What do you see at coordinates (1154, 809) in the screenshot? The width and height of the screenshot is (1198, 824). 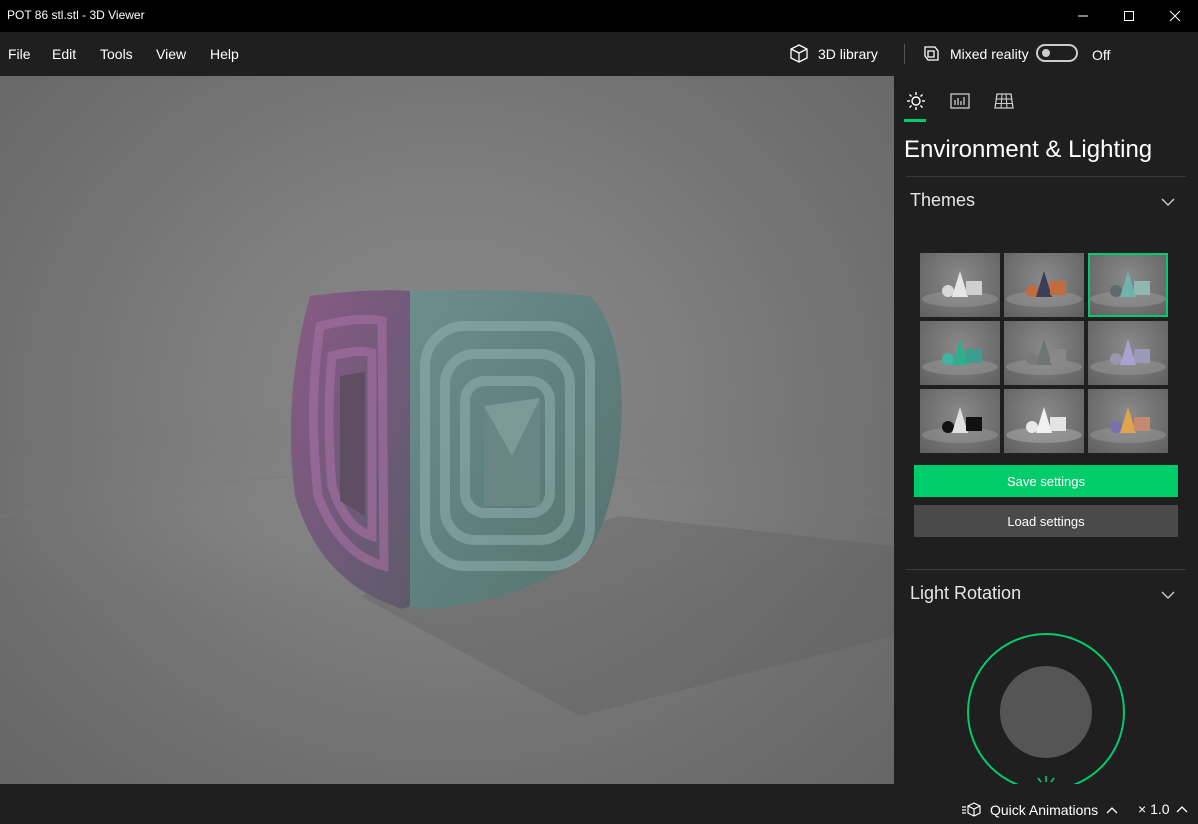 I see `speed-value: × 1.0` at bounding box center [1154, 809].